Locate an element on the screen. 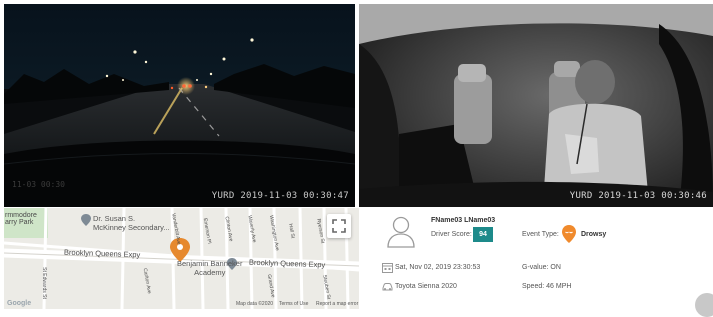 The image size is (713, 317). map-label-park: rmmodore arry Park is located at coordinates (21, 219).